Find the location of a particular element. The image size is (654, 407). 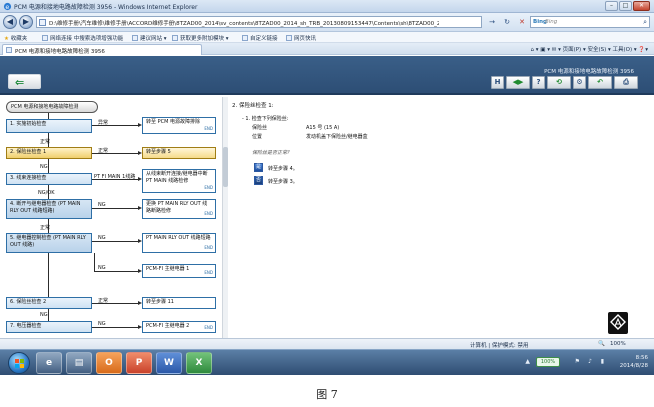

favorite-link-5: 网页快讯 is located at coordinates (301, 38).